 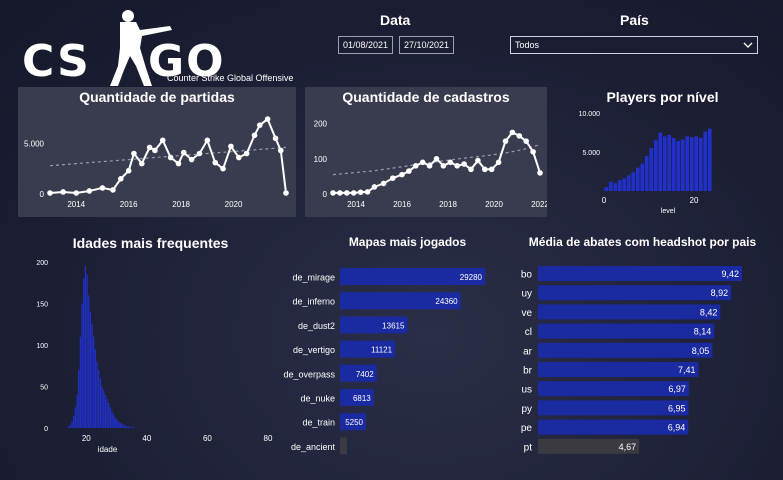 I want to click on data-label: 24360, so click(x=446, y=301).